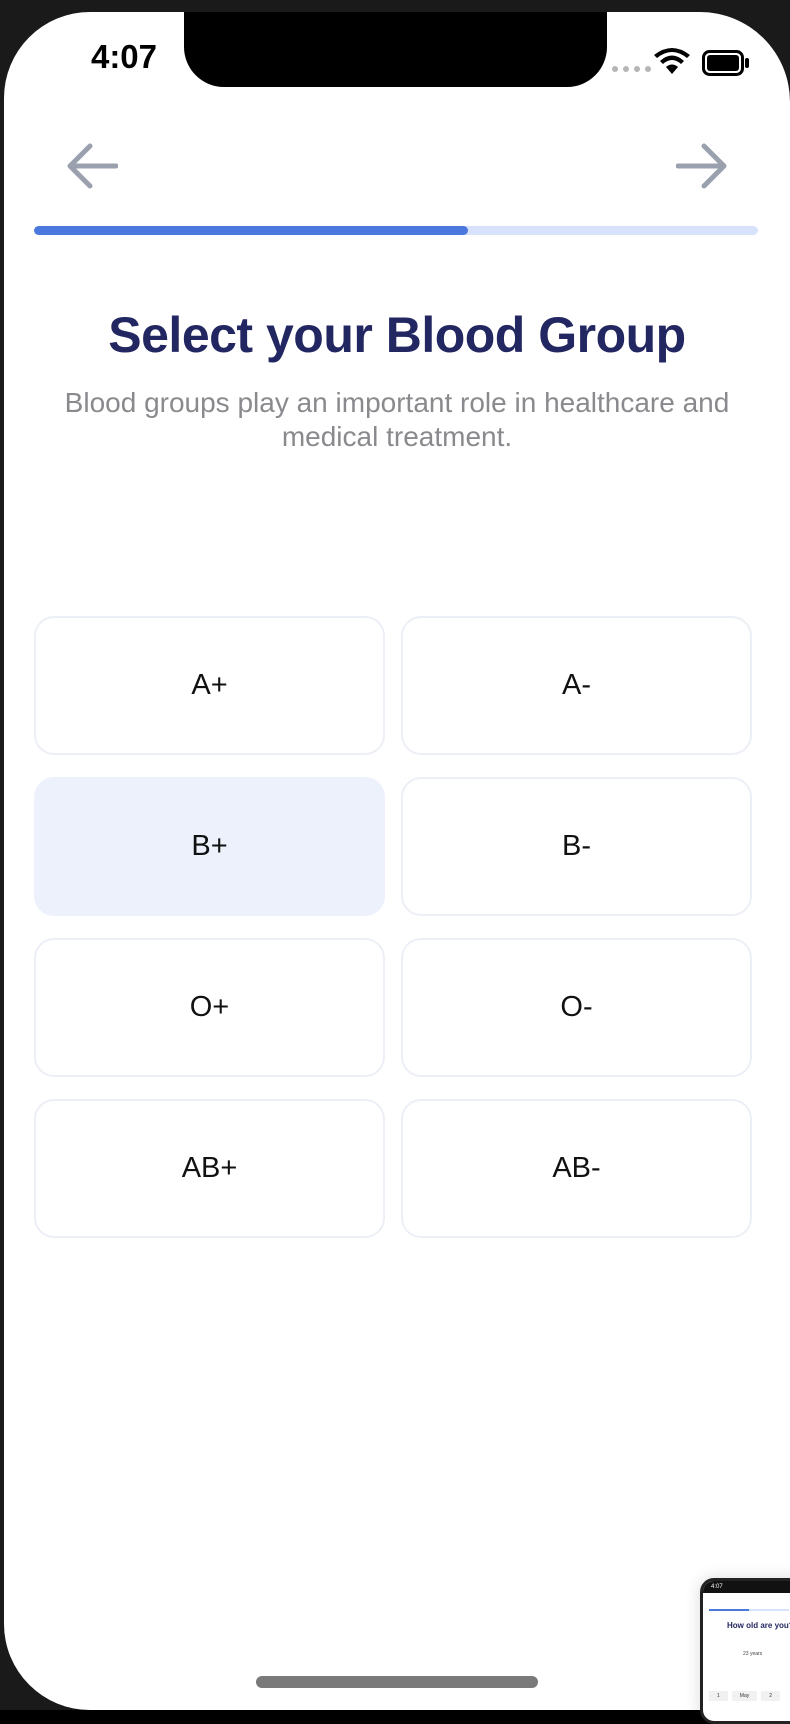 The height and width of the screenshot is (1724, 790). I want to click on option-label: O-, so click(576, 1007).